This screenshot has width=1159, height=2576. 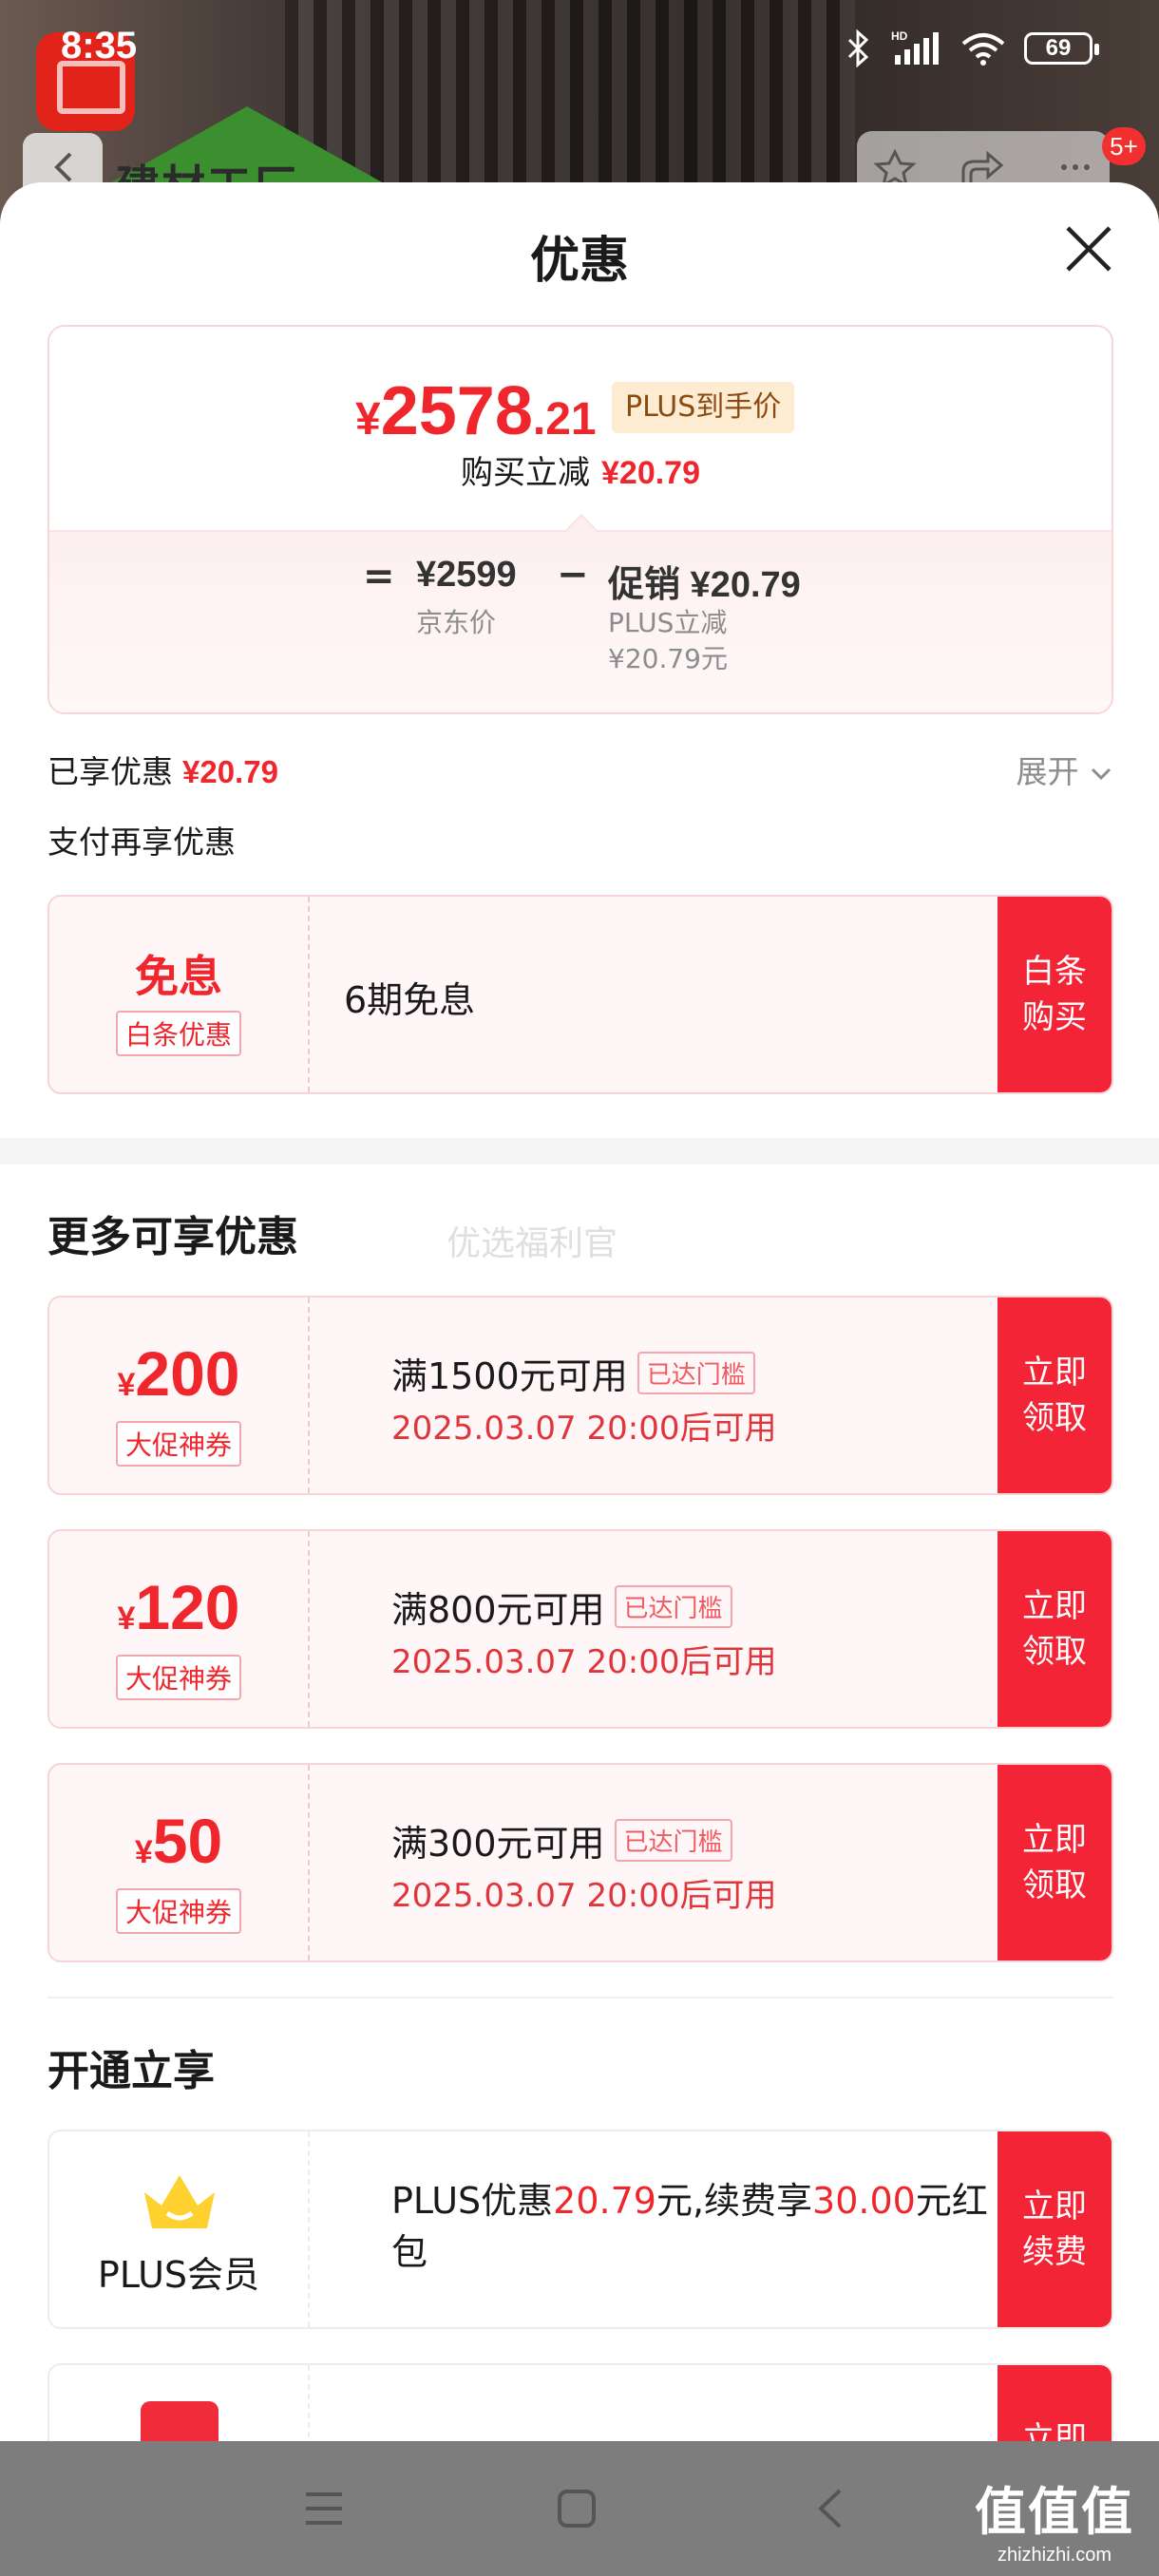 What do you see at coordinates (580, 770) in the screenshot?
I see `enjoyed-discount-row: 已享优惠 ¥20.79 展开` at bounding box center [580, 770].